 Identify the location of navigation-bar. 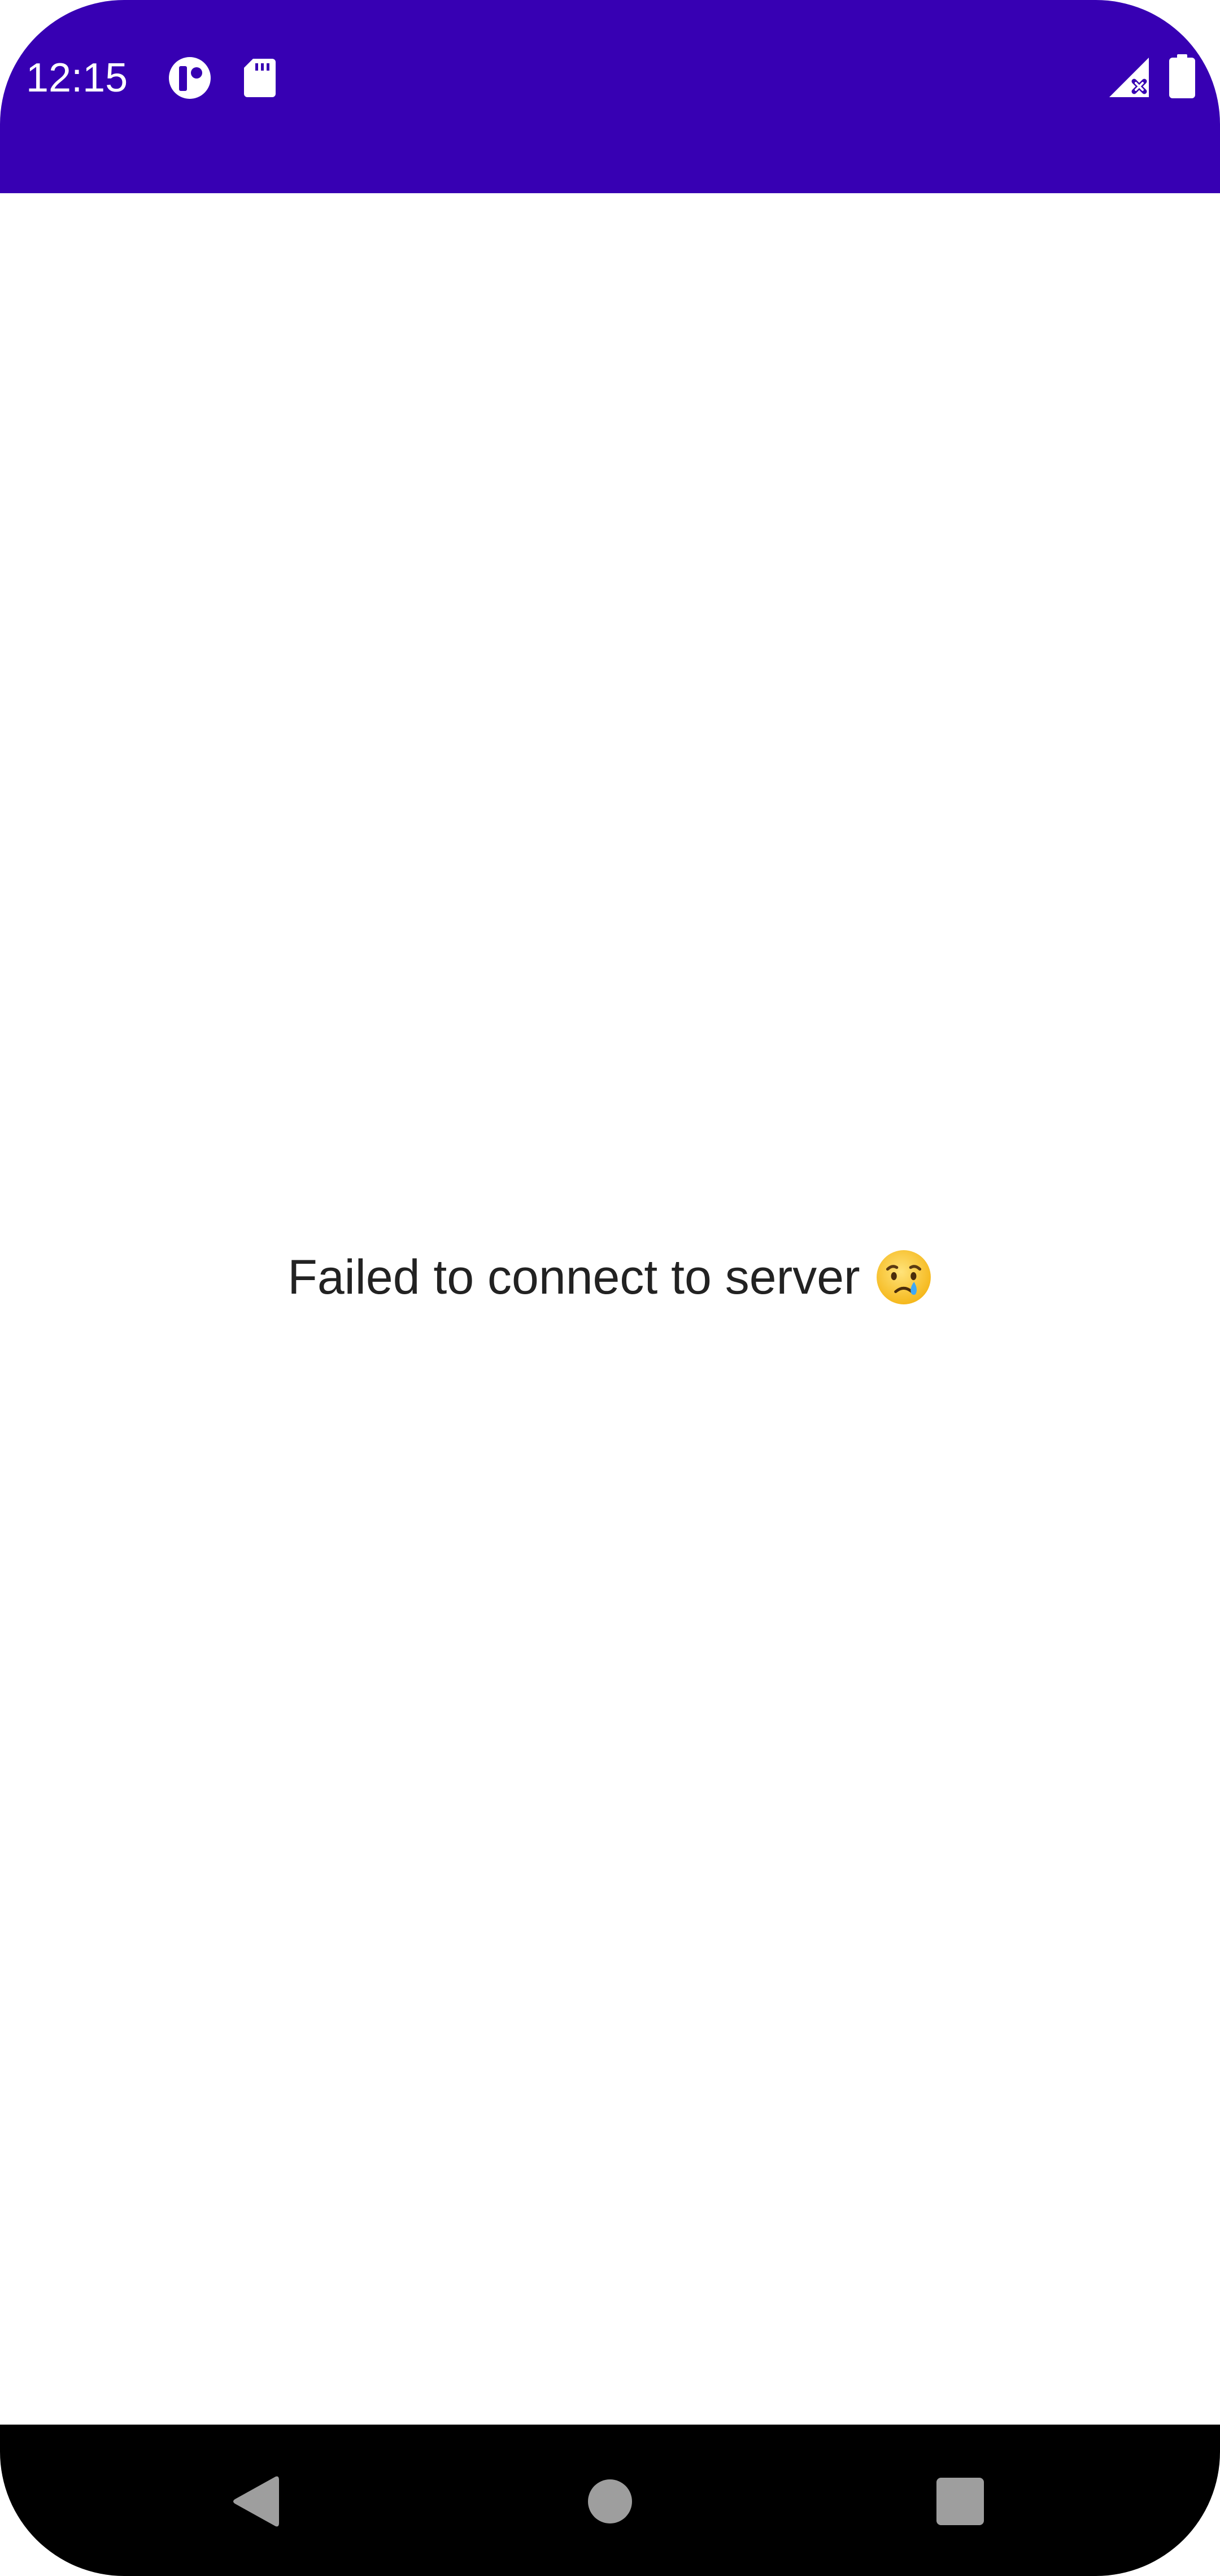
(610, 2500).